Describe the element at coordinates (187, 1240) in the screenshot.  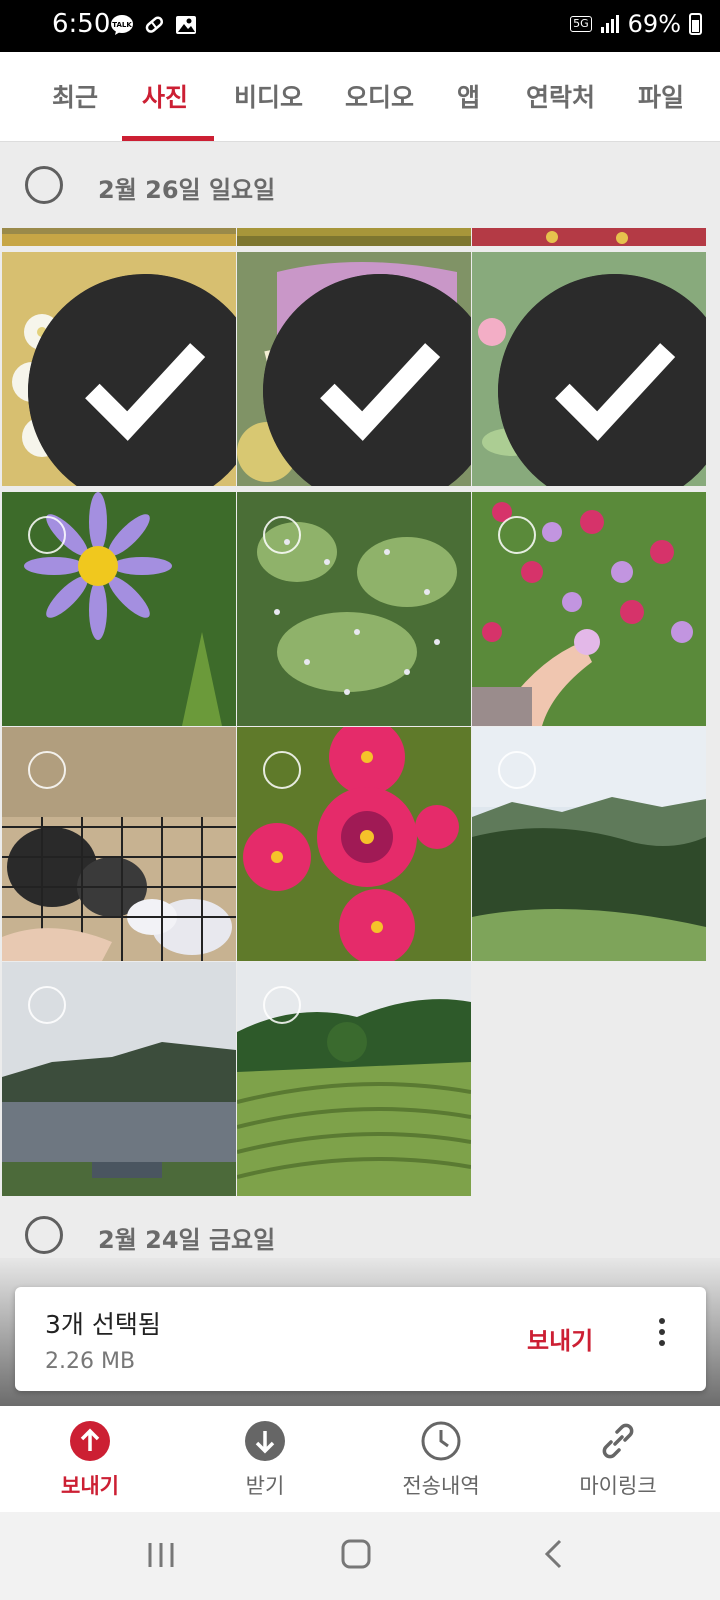
I see `date-label: 2월 24일 금요일` at that location.